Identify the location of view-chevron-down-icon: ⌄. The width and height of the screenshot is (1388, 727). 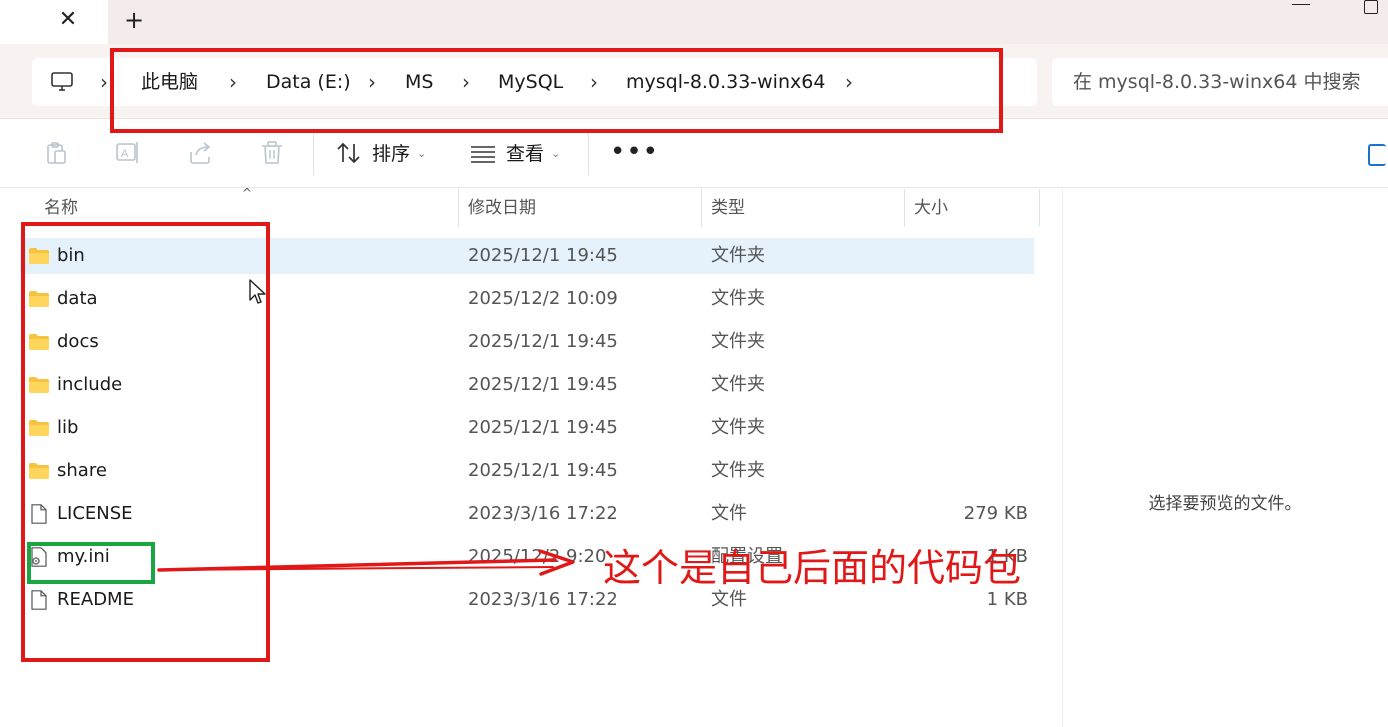
(555, 154).